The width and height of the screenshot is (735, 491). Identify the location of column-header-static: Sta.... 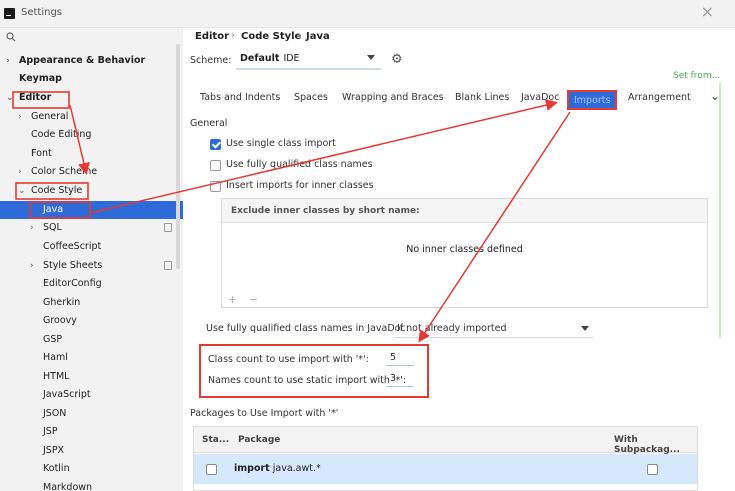
(215, 440).